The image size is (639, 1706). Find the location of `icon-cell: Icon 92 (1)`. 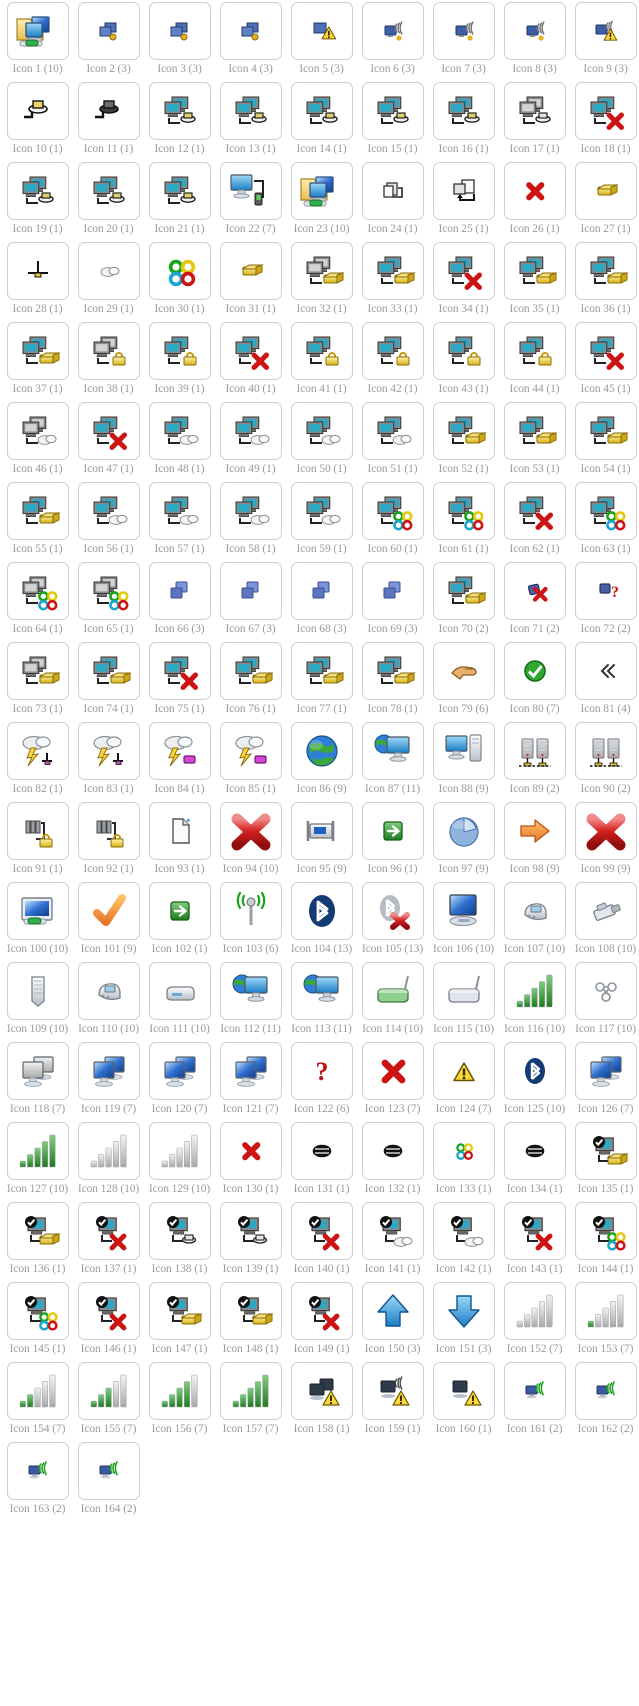

icon-cell: Icon 92 (1) is located at coordinates (108, 842).